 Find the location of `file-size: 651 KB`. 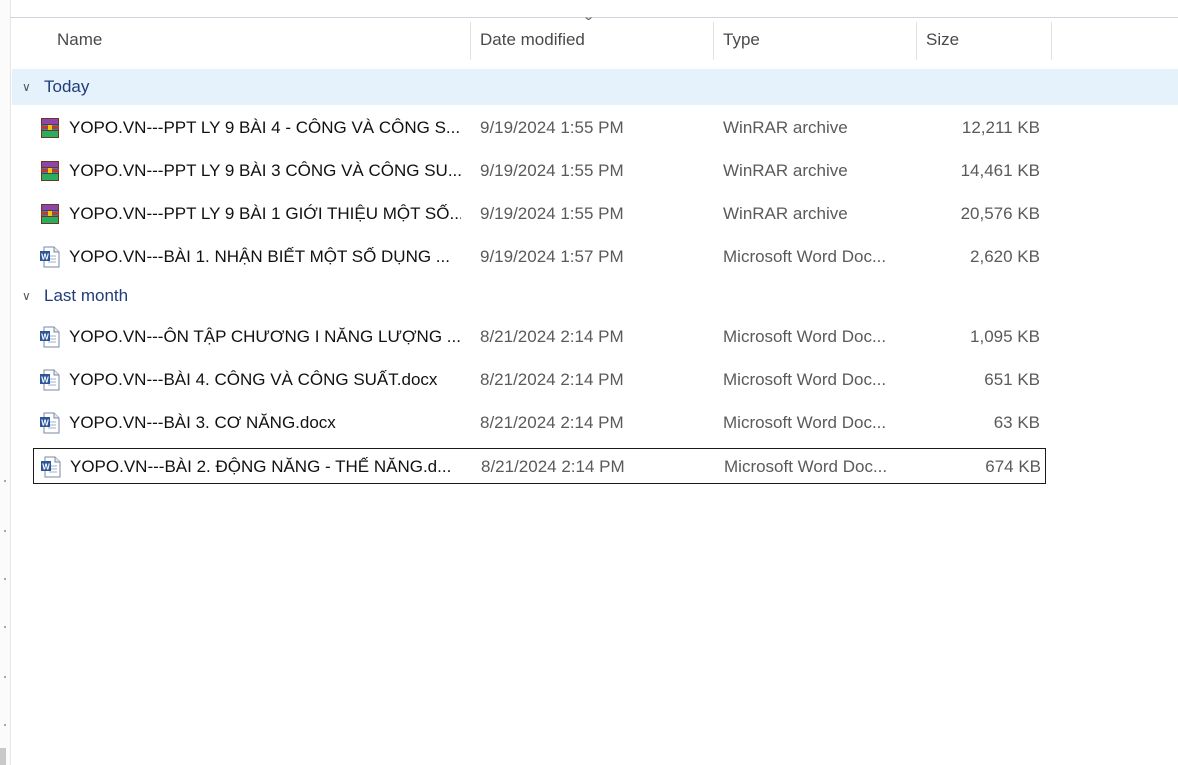

file-size: 651 KB is located at coordinates (1012, 379).